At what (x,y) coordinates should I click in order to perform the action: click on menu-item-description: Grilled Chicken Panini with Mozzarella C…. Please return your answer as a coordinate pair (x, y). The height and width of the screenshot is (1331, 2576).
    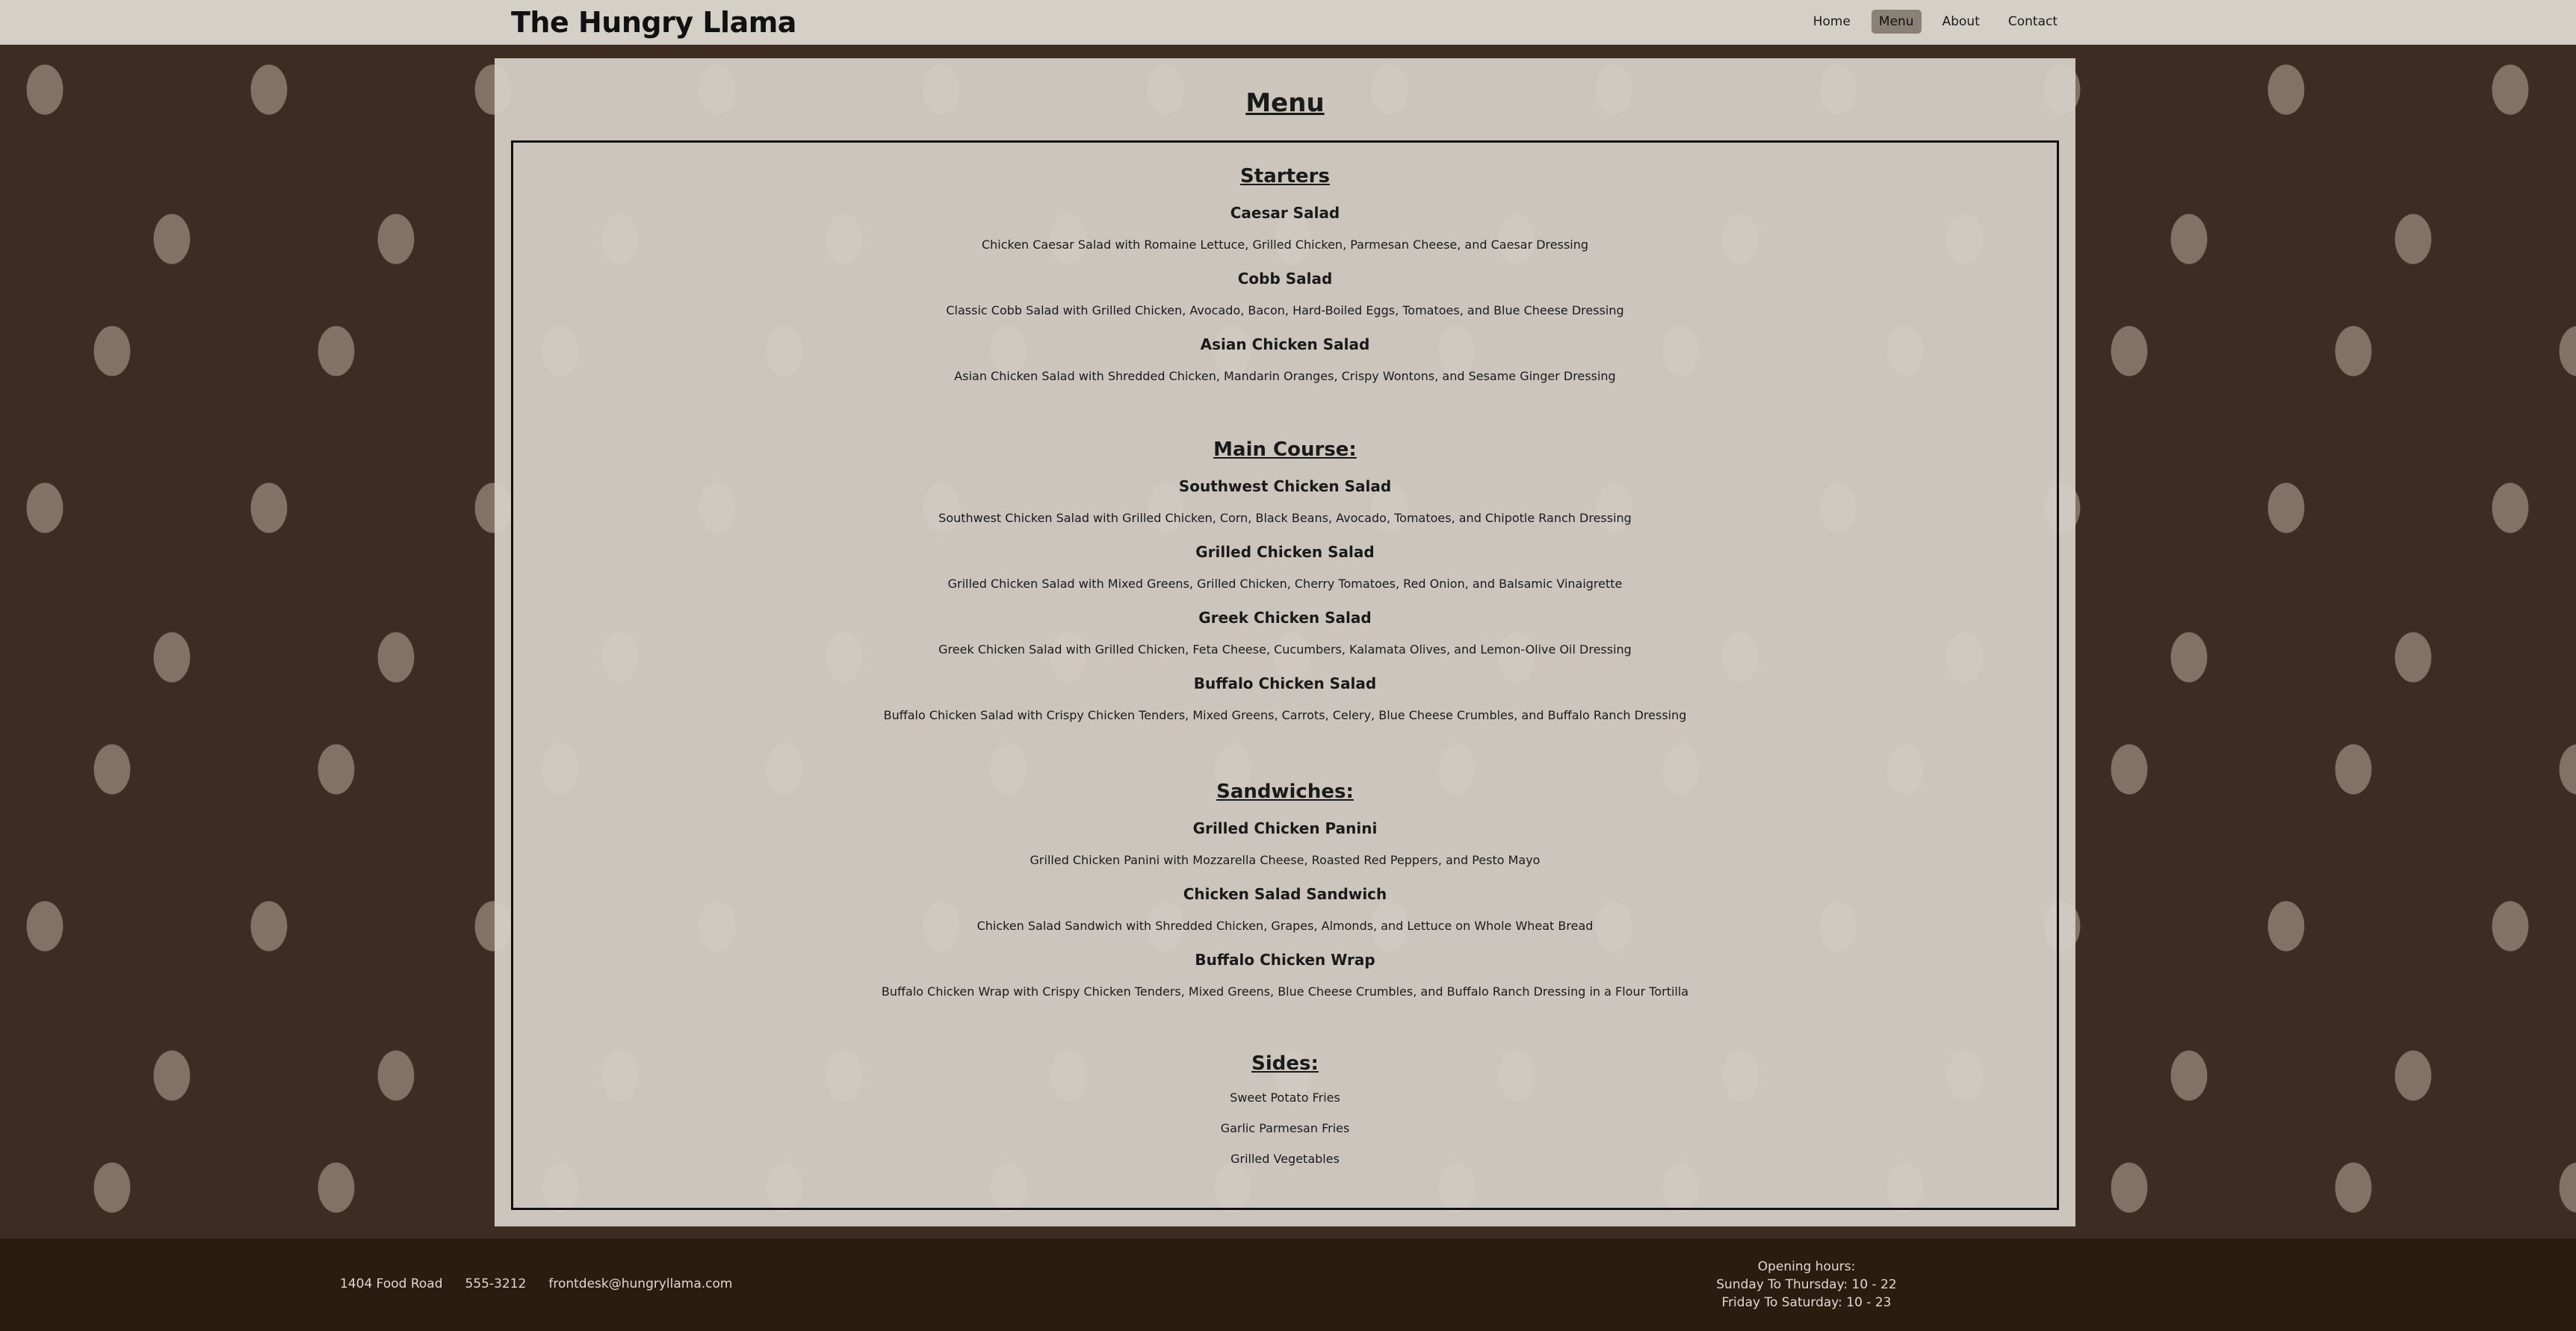
    Looking at the image, I should click on (1285, 860).